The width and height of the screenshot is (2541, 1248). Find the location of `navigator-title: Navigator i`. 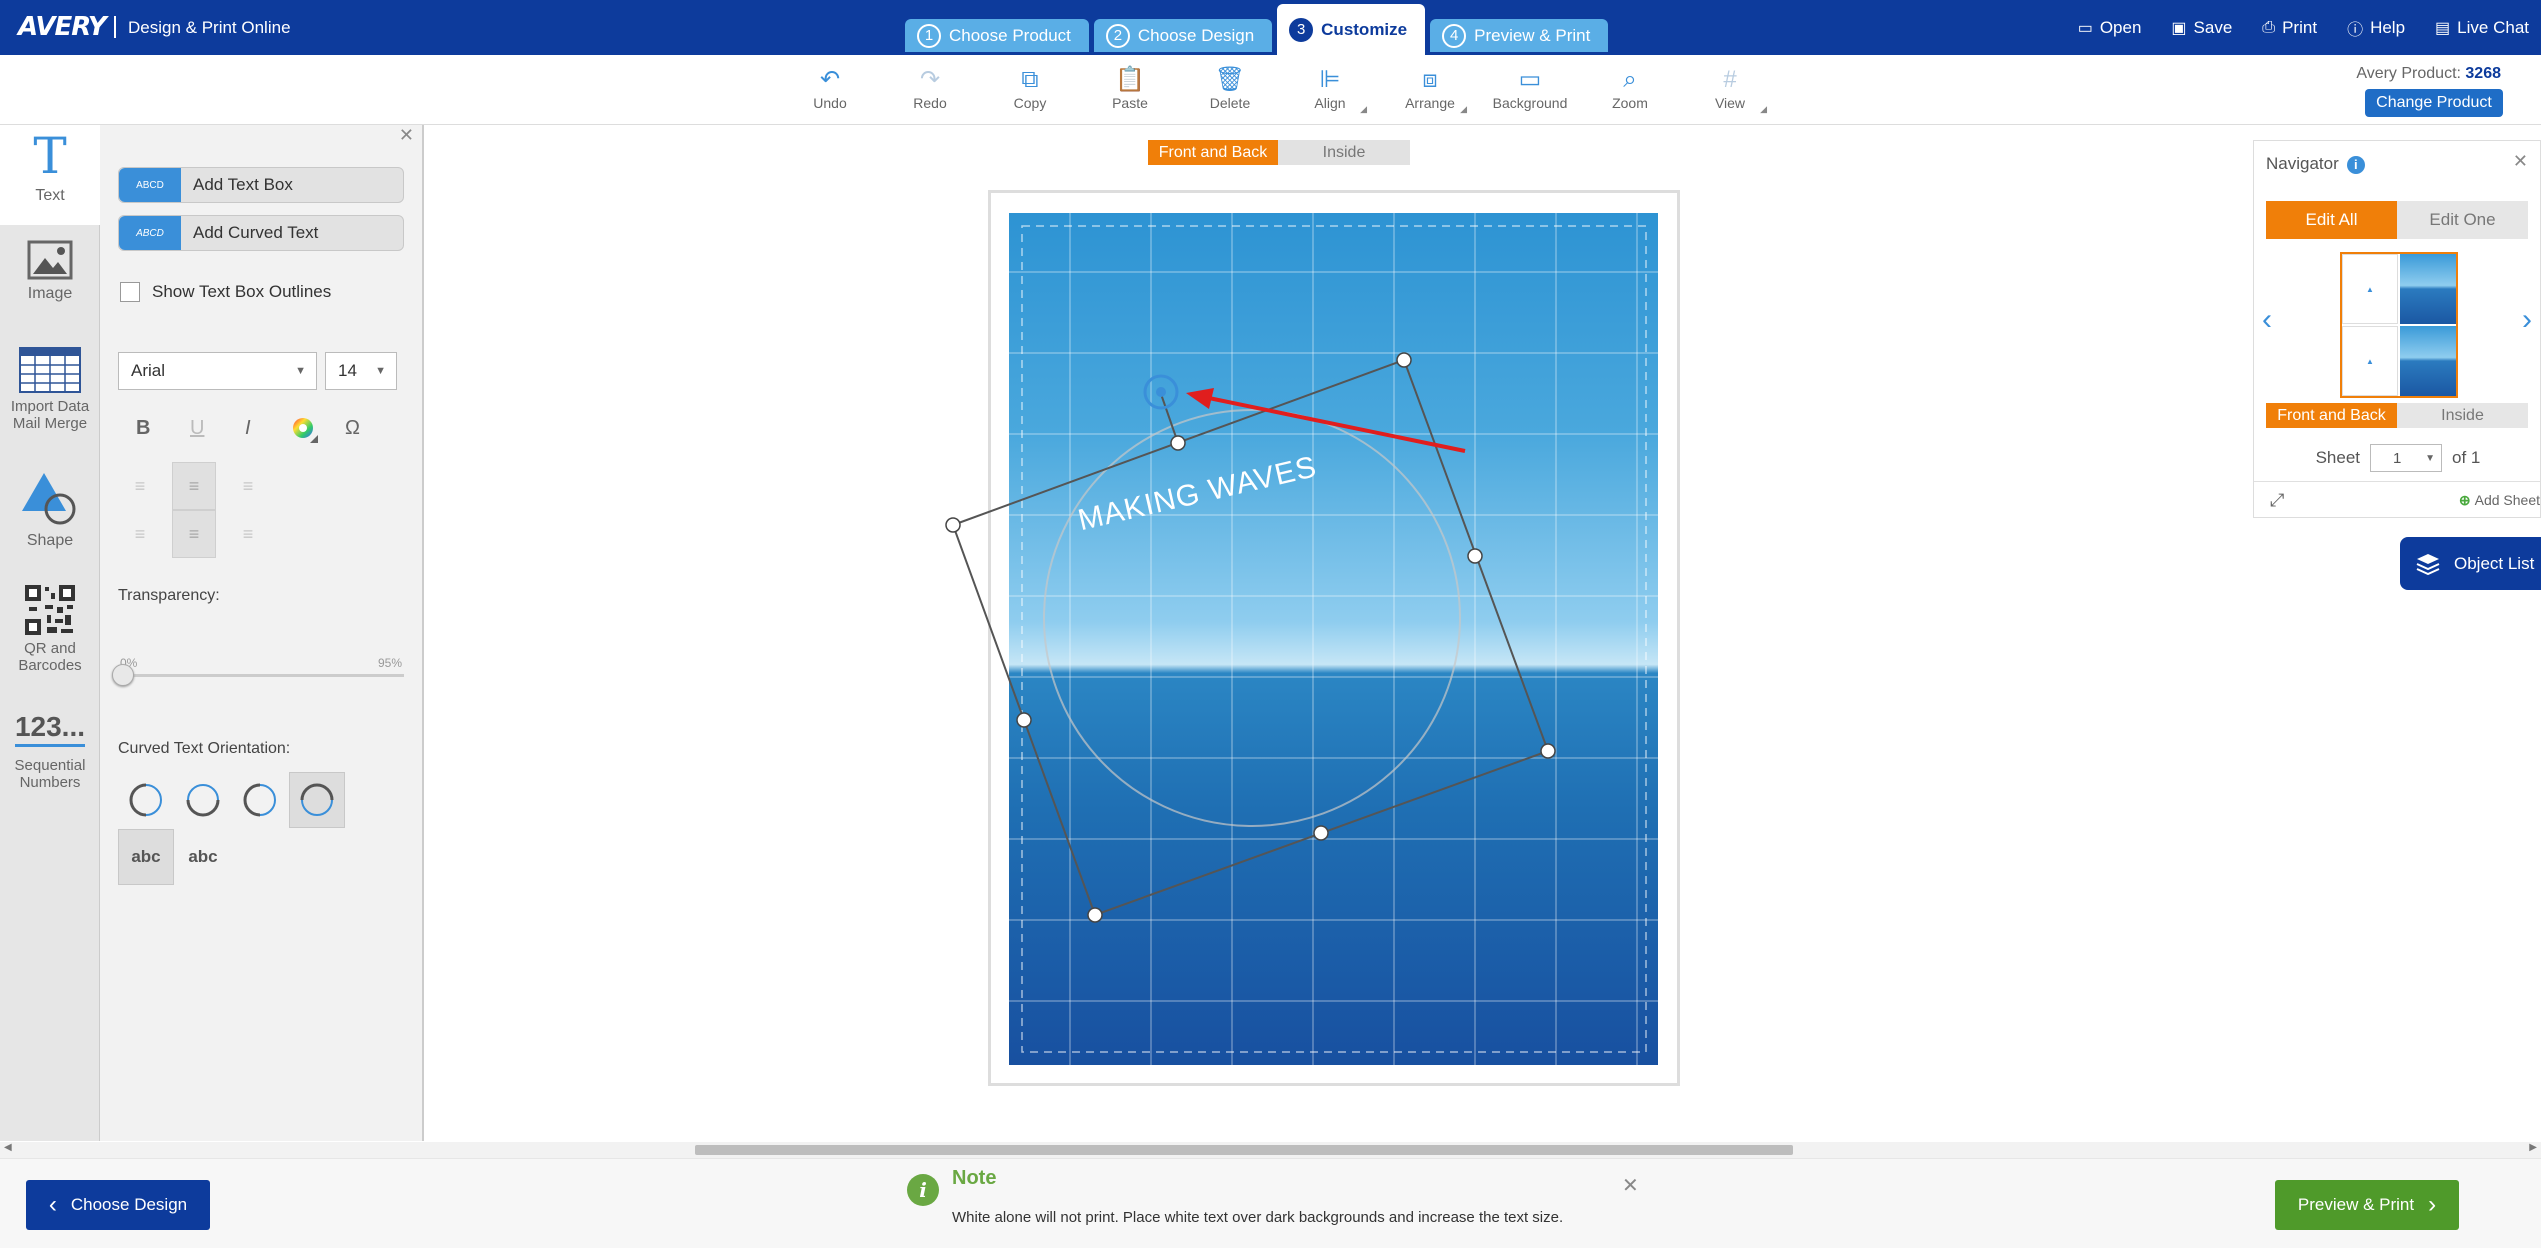

navigator-title: Navigator i is located at coordinates (2315, 164).